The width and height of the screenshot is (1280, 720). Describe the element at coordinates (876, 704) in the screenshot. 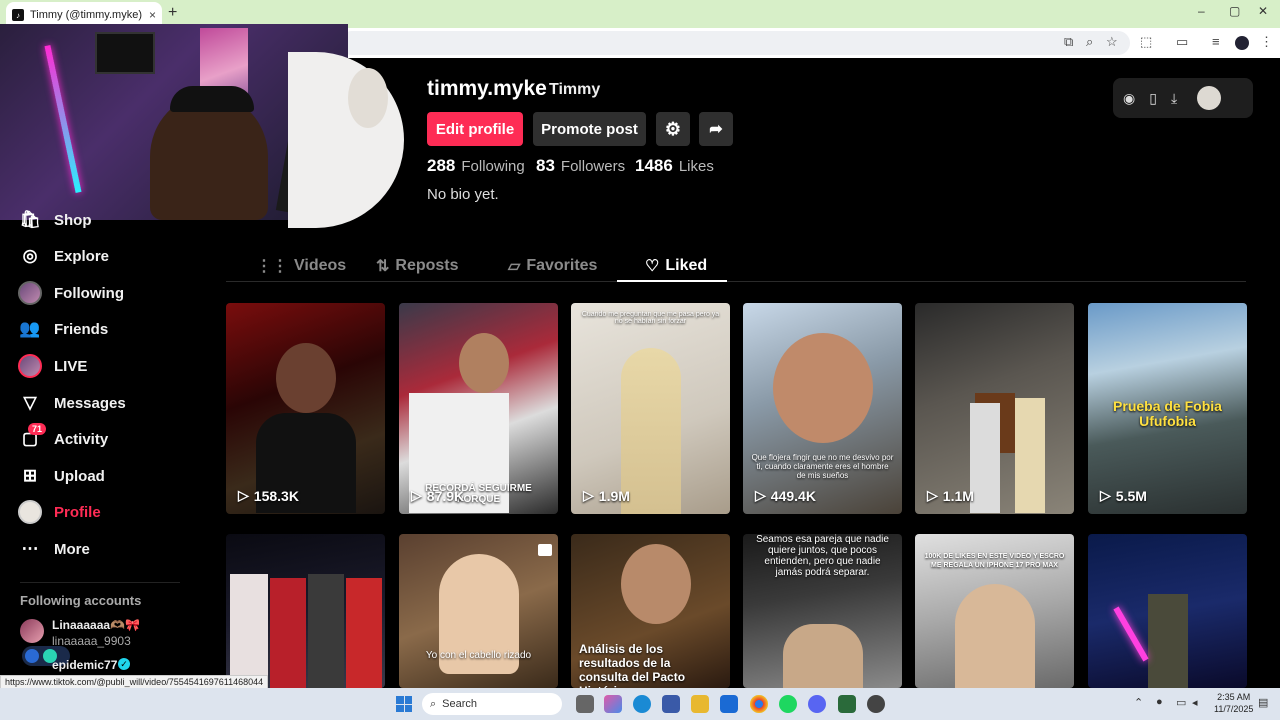

I see `obs-icon` at that location.